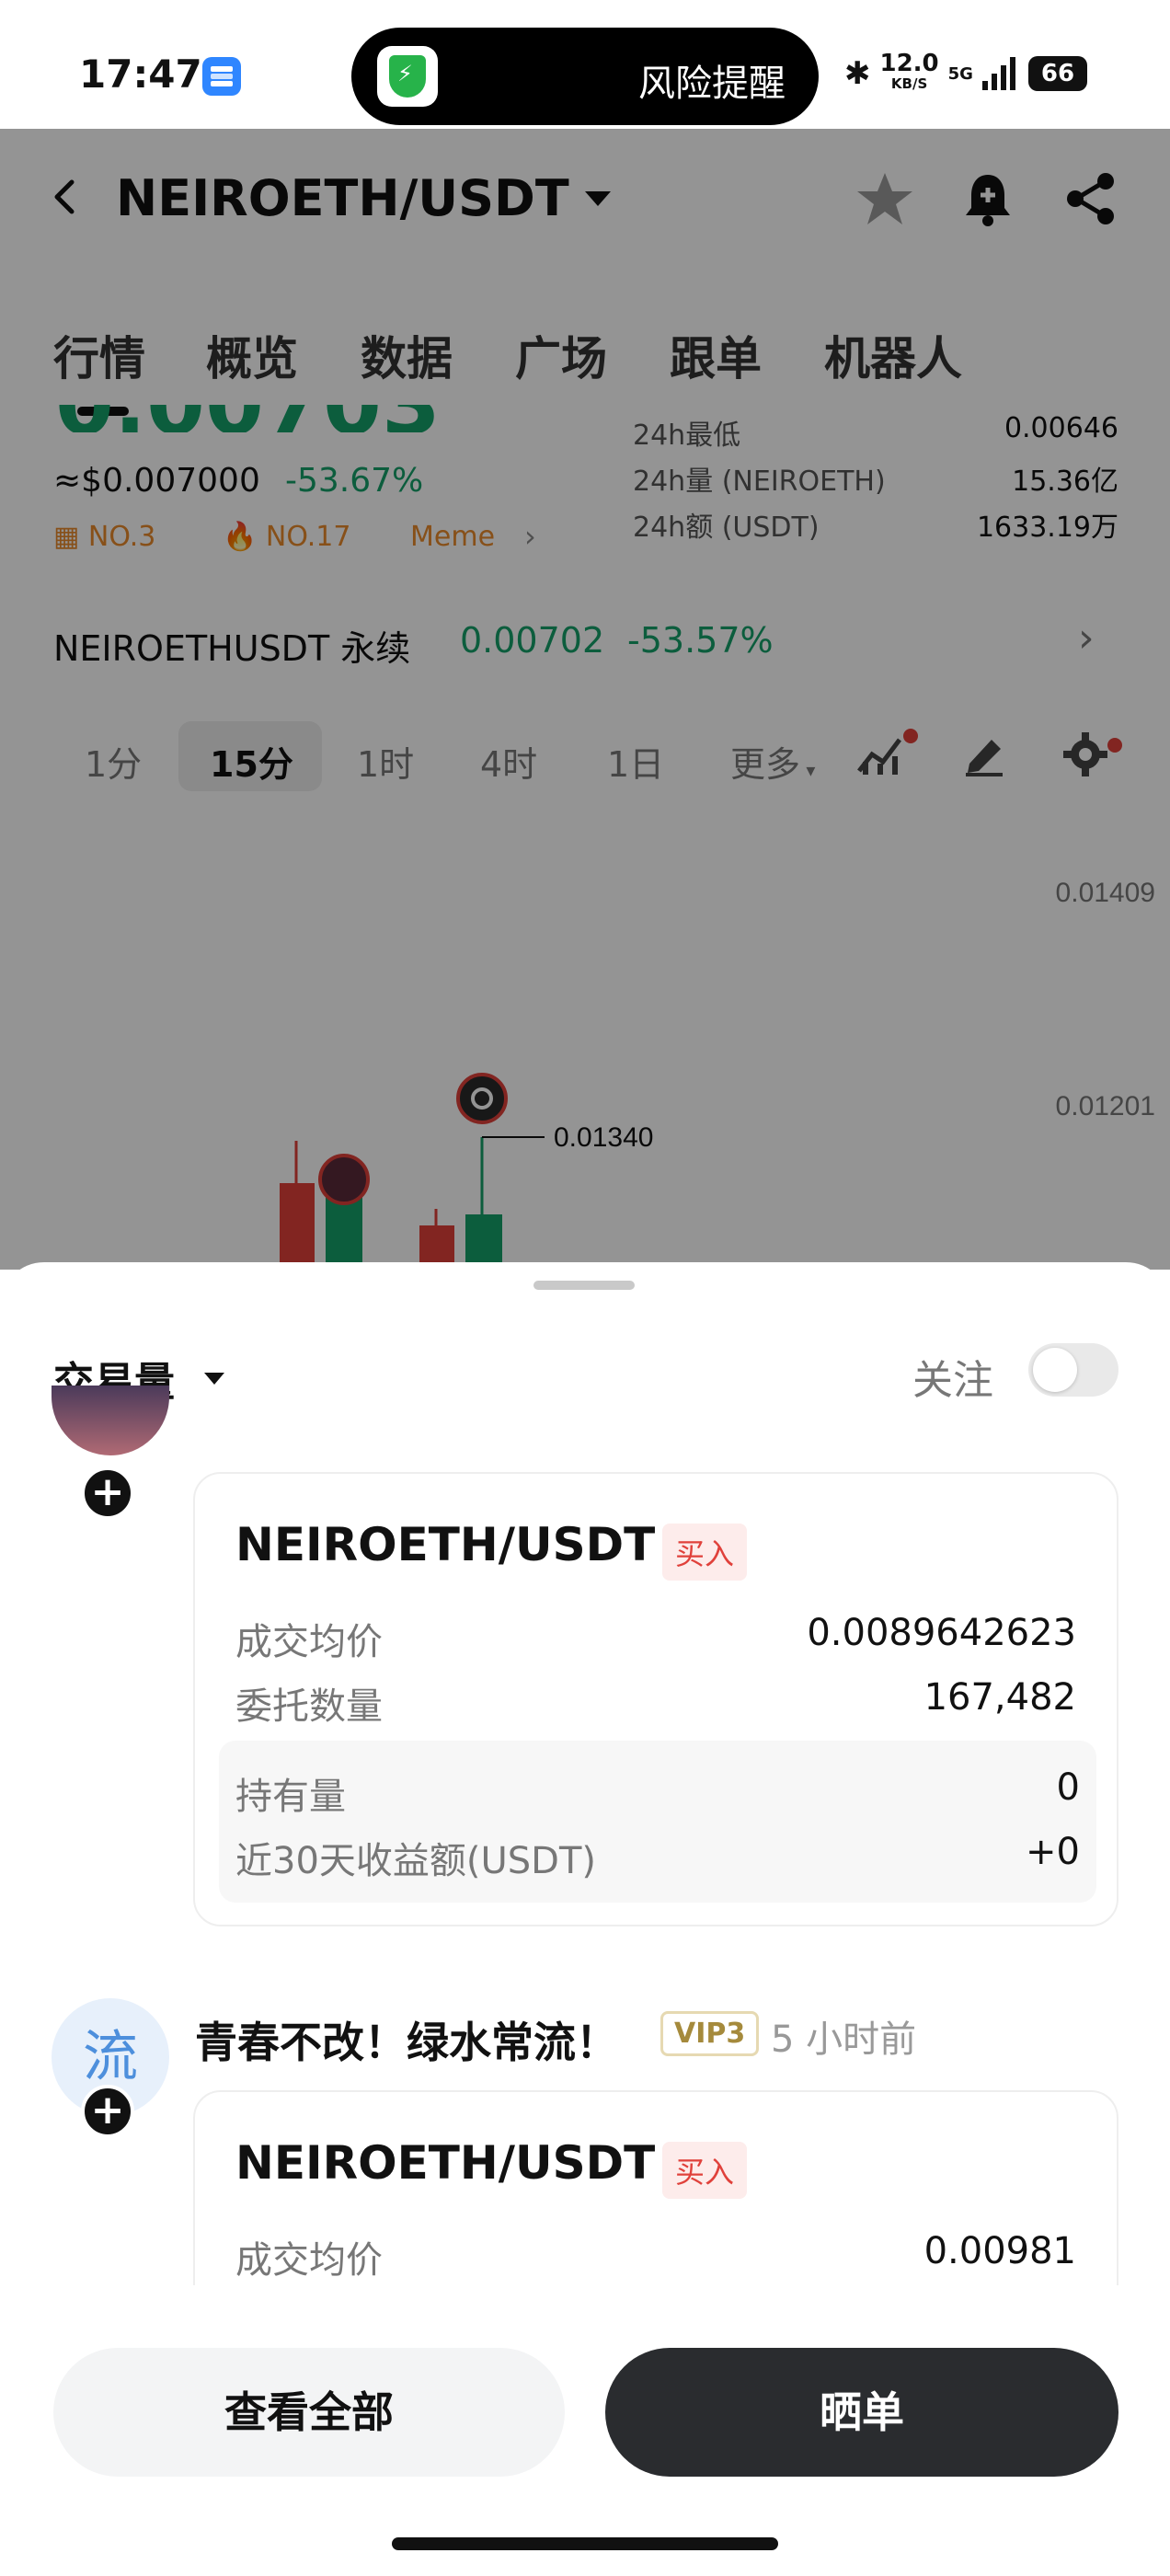 This screenshot has width=1170, height=2576. I want to click on net-speed-unit: KB/S, so click(909, 83).